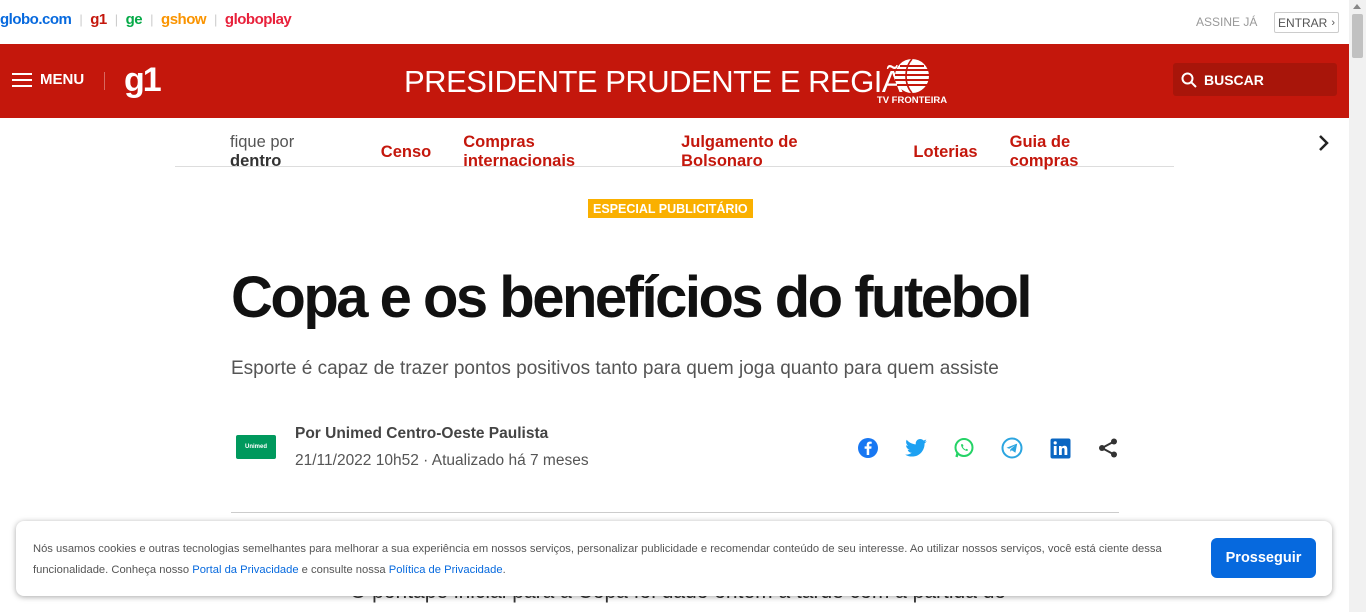 The height and width of the screenshot is (612, 1366). I want to click on fique-por-dentro-label: fique por dentro, so click(289, 152).